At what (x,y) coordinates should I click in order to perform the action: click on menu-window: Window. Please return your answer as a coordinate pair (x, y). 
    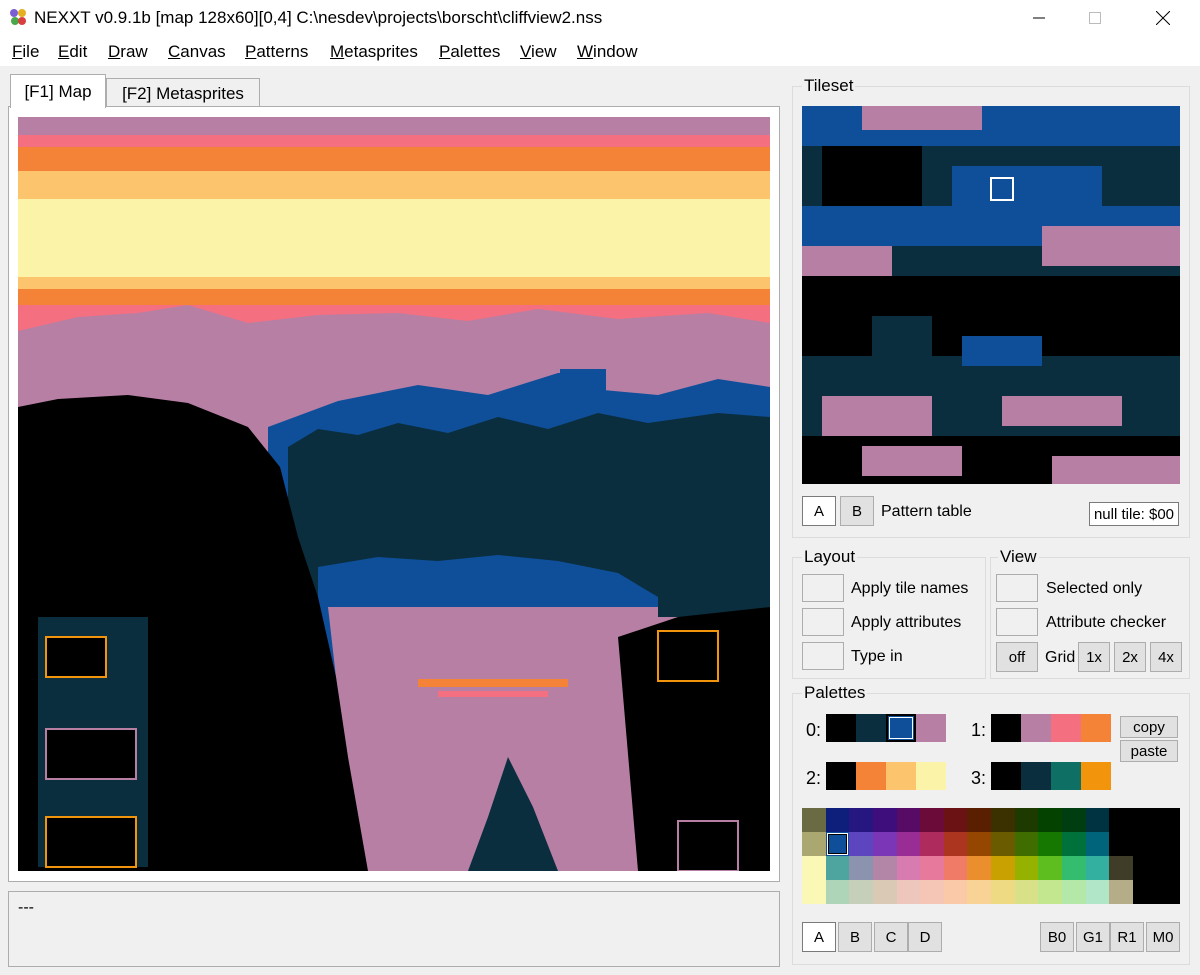
    Looking at the image, I should click on (607, 52).